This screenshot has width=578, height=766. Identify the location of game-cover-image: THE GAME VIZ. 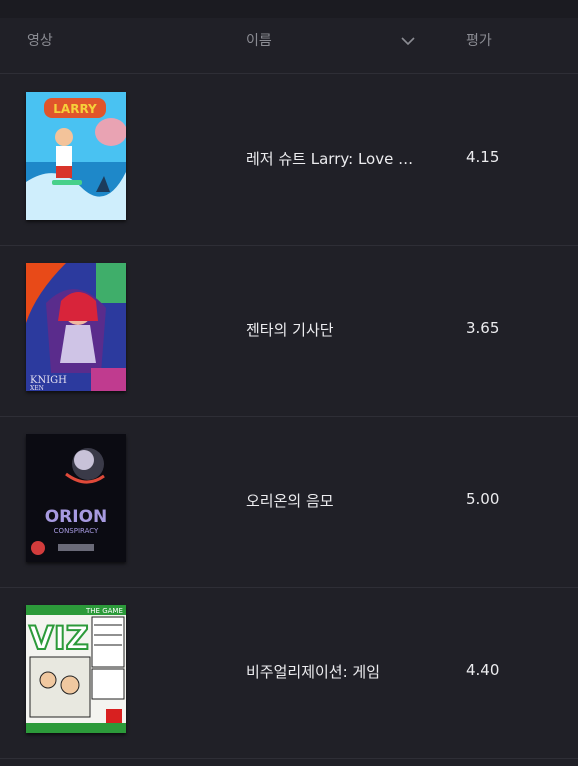
(76, 669).